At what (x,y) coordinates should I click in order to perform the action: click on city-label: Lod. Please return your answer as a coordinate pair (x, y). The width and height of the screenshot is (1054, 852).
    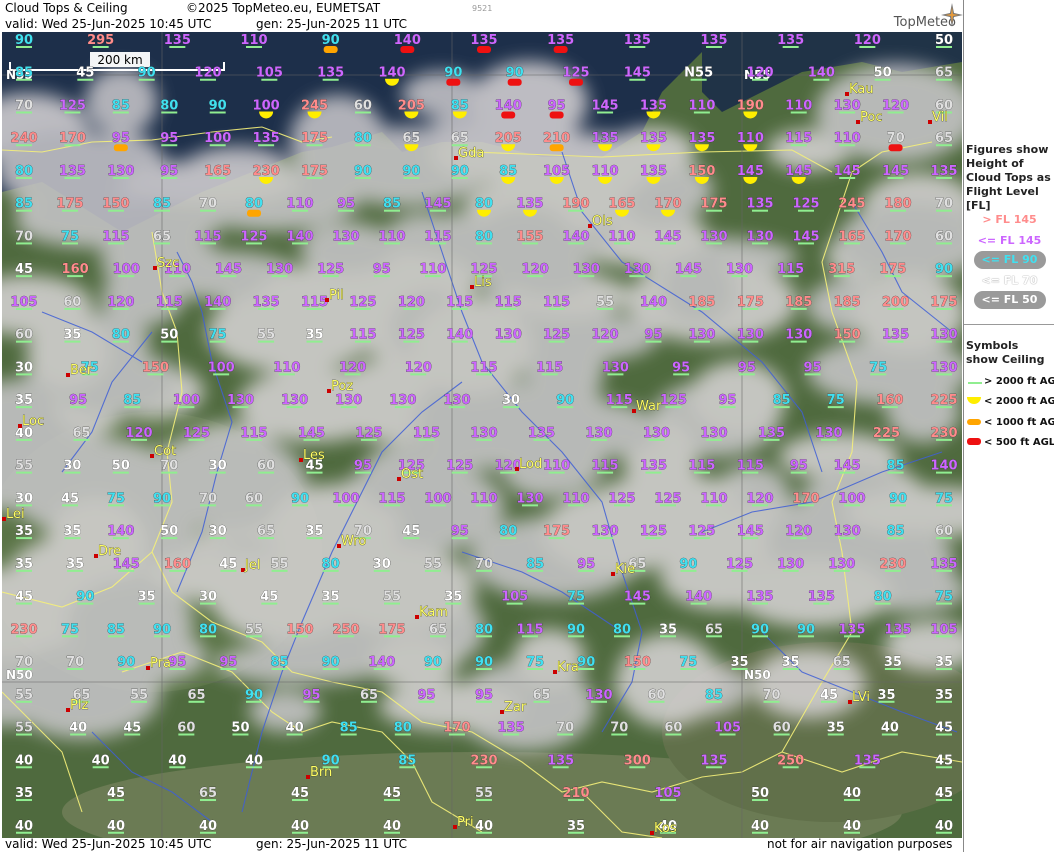
    Looking at the image, I should click on (530, 464).